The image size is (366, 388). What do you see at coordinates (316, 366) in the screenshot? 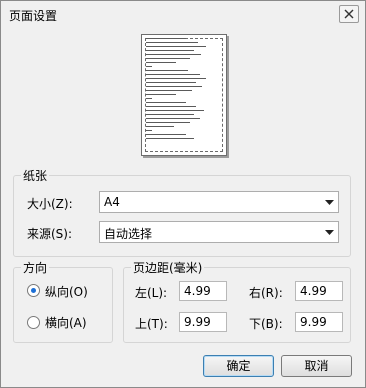
I see `cancel-button: 取消` at bounding box center [316, 366].